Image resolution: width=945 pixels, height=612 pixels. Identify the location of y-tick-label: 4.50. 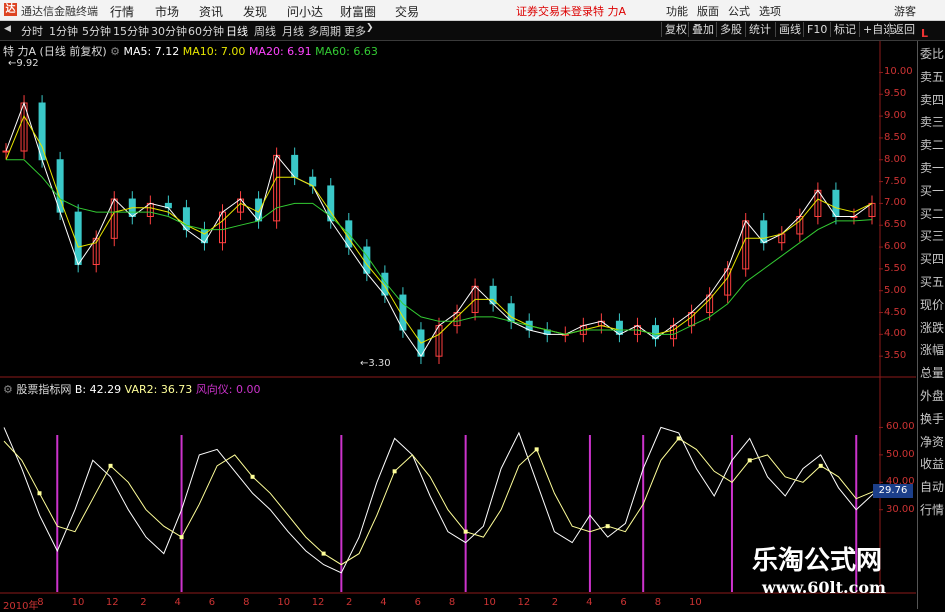
(895, 312).